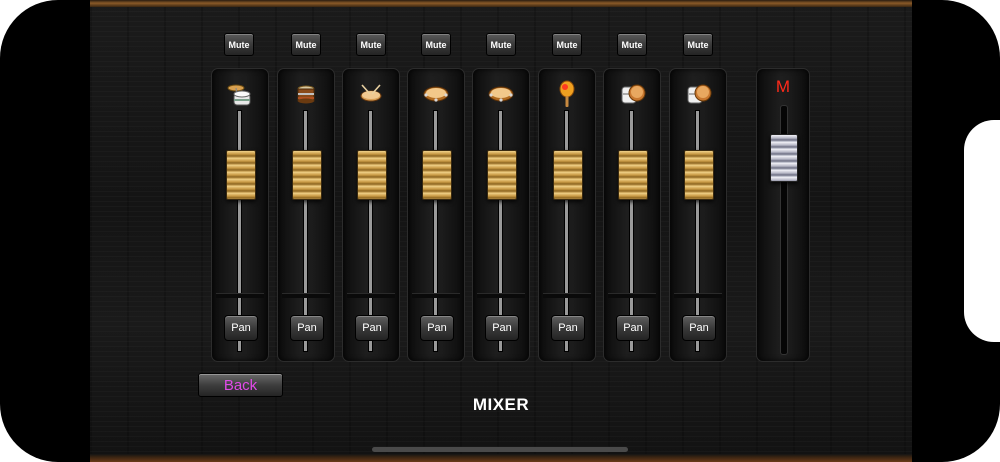 Image resolution: width=1000 pixels, height=462 pixels. Describe the element at coordinates (307, 328) in the screenshot. I see `pan-button-2: Pan` at that location.